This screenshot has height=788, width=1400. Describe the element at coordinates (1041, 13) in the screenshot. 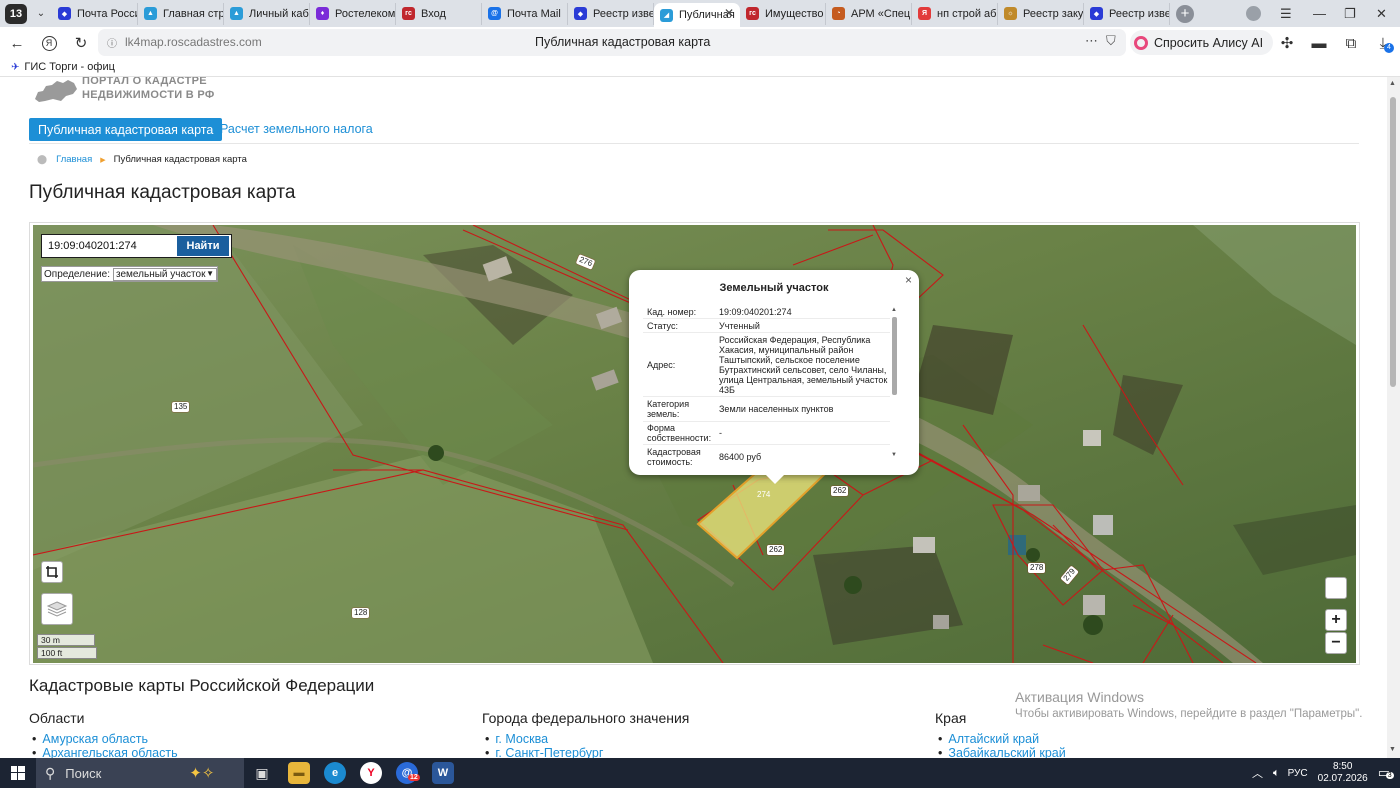

I see `browser-tab: ☼ Реестр заку` at that location.